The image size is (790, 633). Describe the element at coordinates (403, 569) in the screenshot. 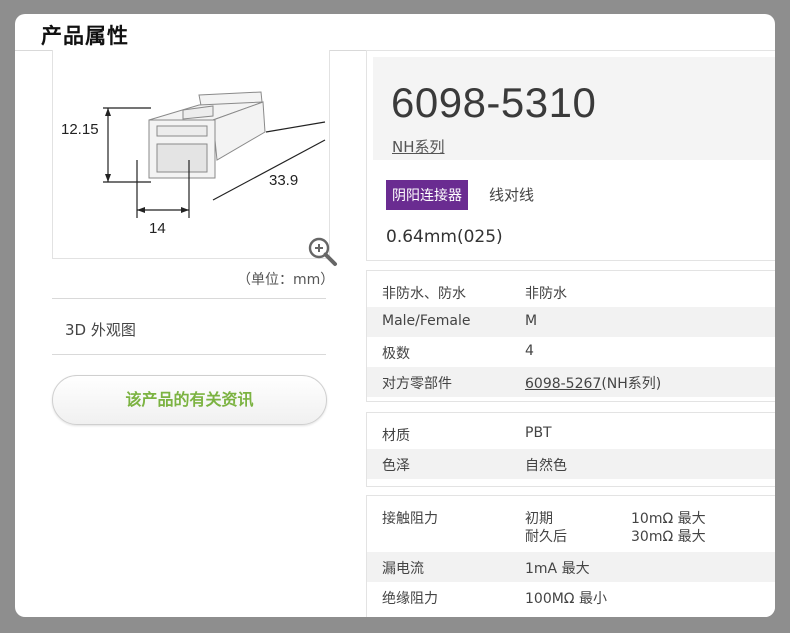

I see `spec-key: 漏电流` at that location.